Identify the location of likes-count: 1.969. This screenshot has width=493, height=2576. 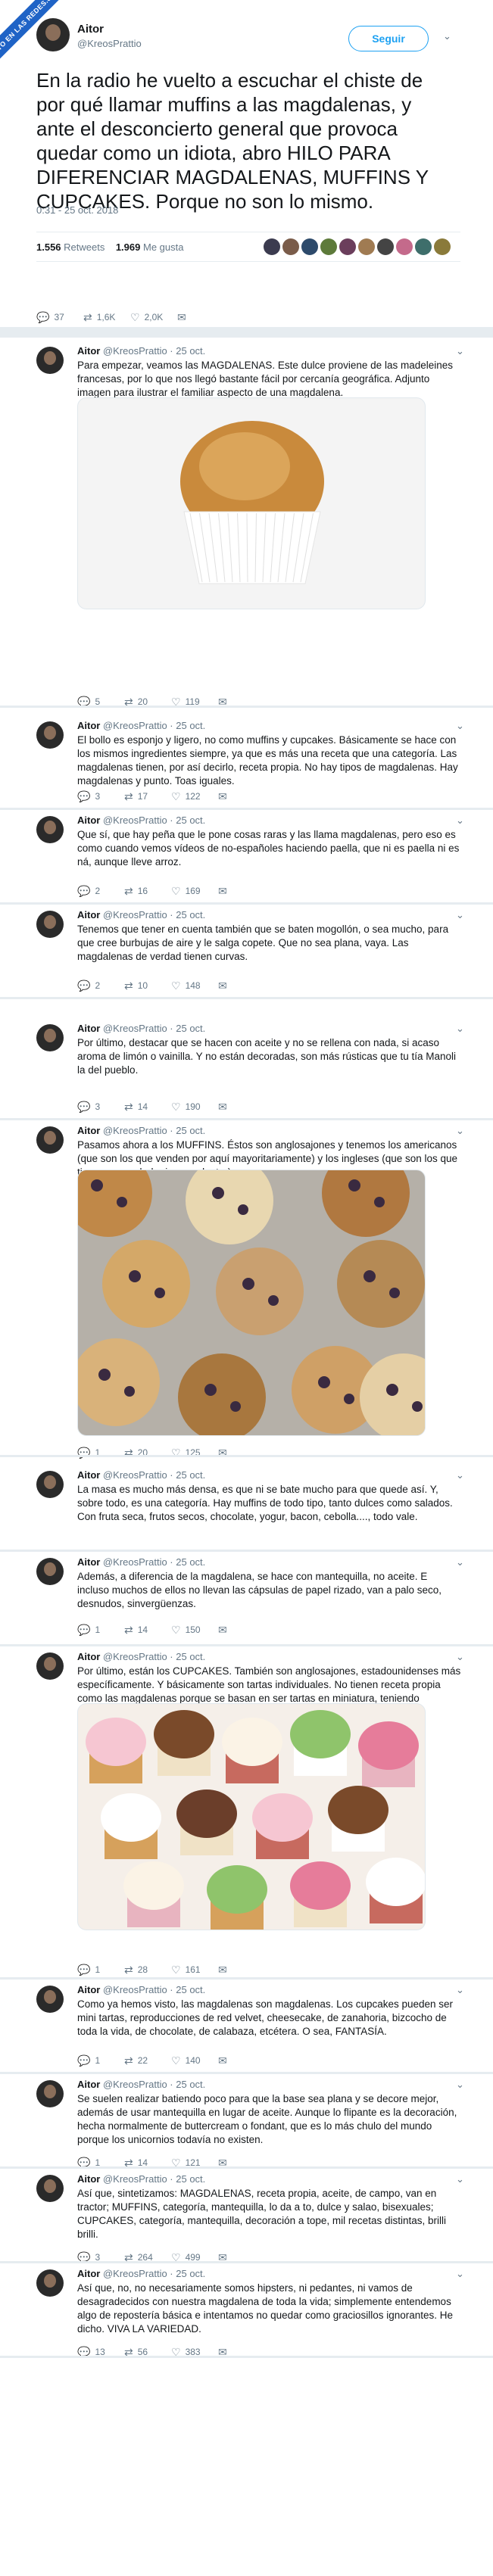
(128, 247).